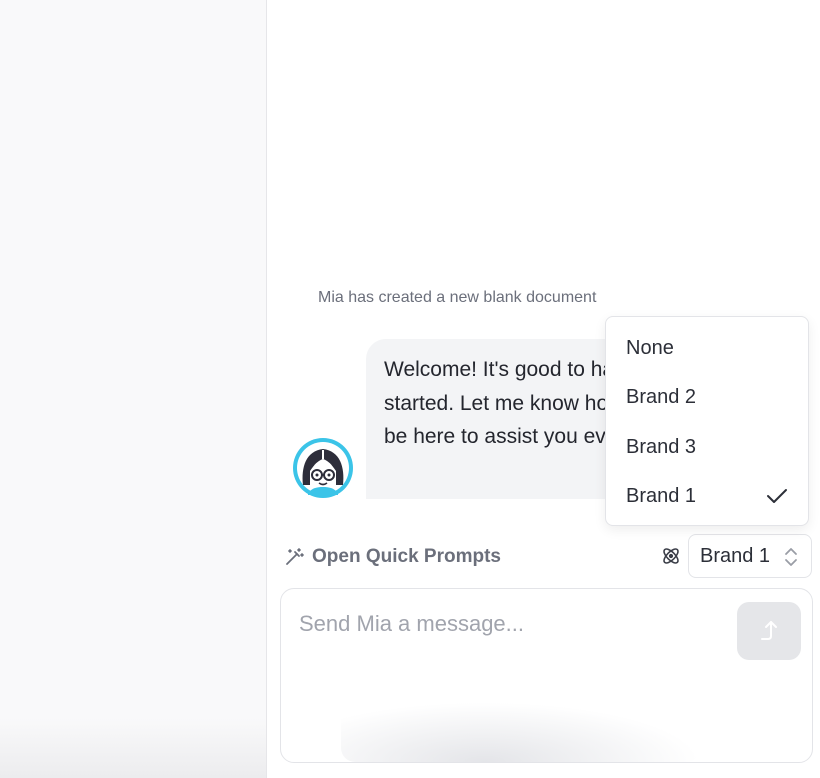 The height and width of the screenshot is (778, 820). Describe the element at coordinates (457, 297) in the screenshot. I see `system-note: Mia has created a new blank document` at that location.